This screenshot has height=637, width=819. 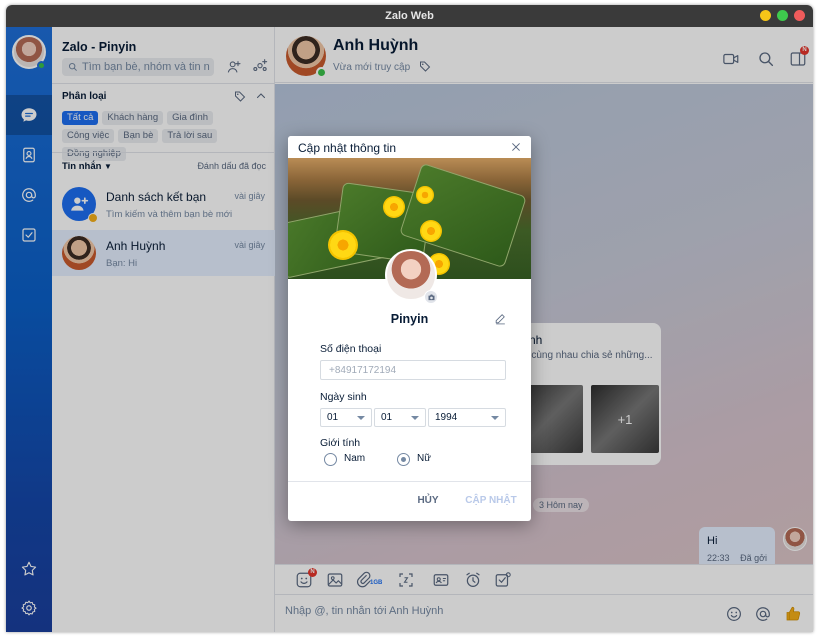 What do you see at coordinates (346, 417) in the screenshot?
I see `dob-day-select: 01` at bounding box center [346, 417].